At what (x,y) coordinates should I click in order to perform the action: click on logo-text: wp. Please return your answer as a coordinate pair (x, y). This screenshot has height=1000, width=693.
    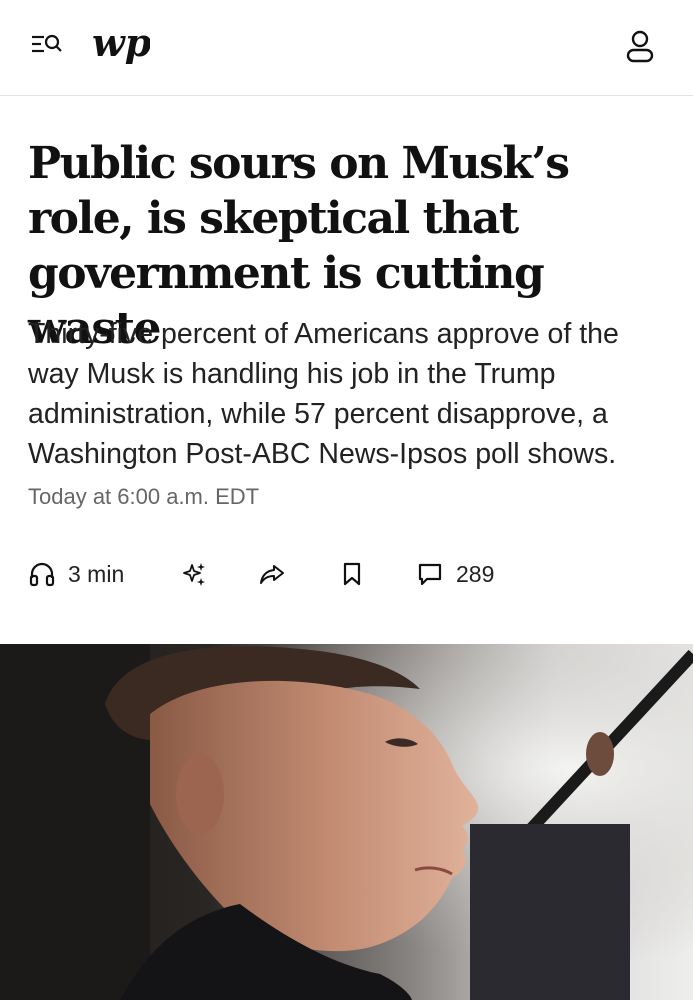
    Looking at the image, I should click on (121, 42).